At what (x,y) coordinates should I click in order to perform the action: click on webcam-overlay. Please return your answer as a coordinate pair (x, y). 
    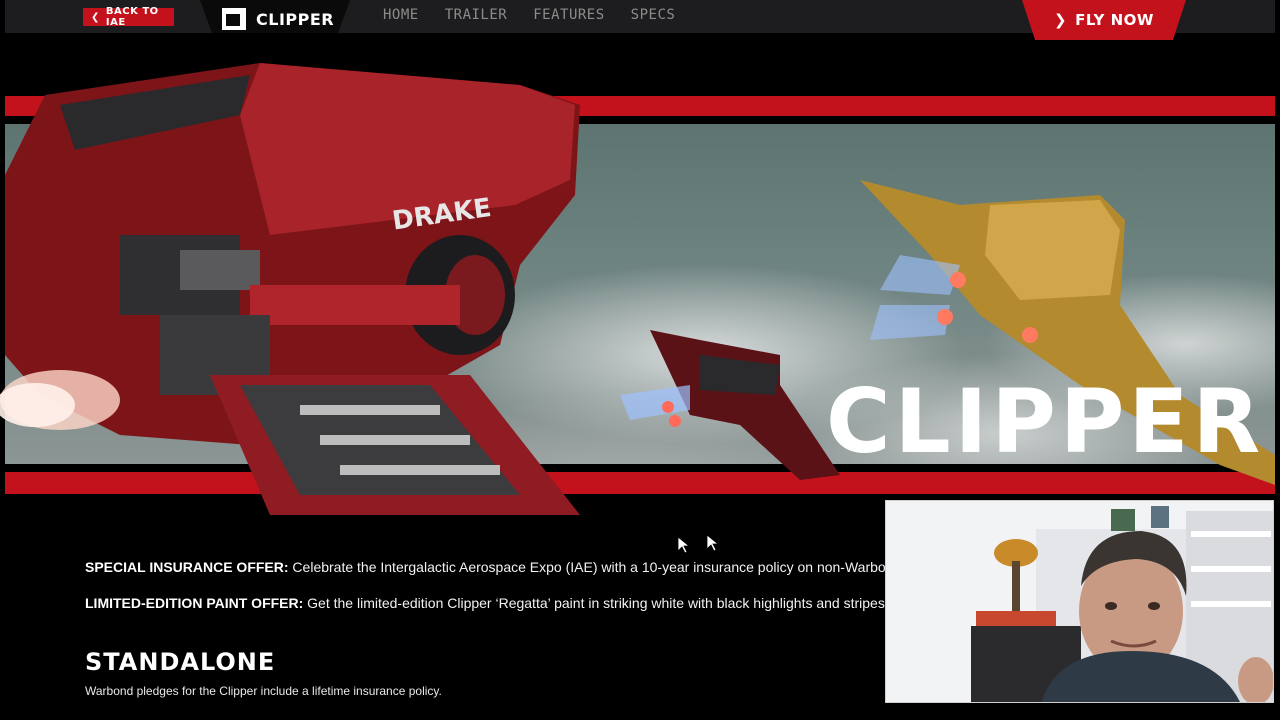
    Looking at the image, I should click on (1079, 601).